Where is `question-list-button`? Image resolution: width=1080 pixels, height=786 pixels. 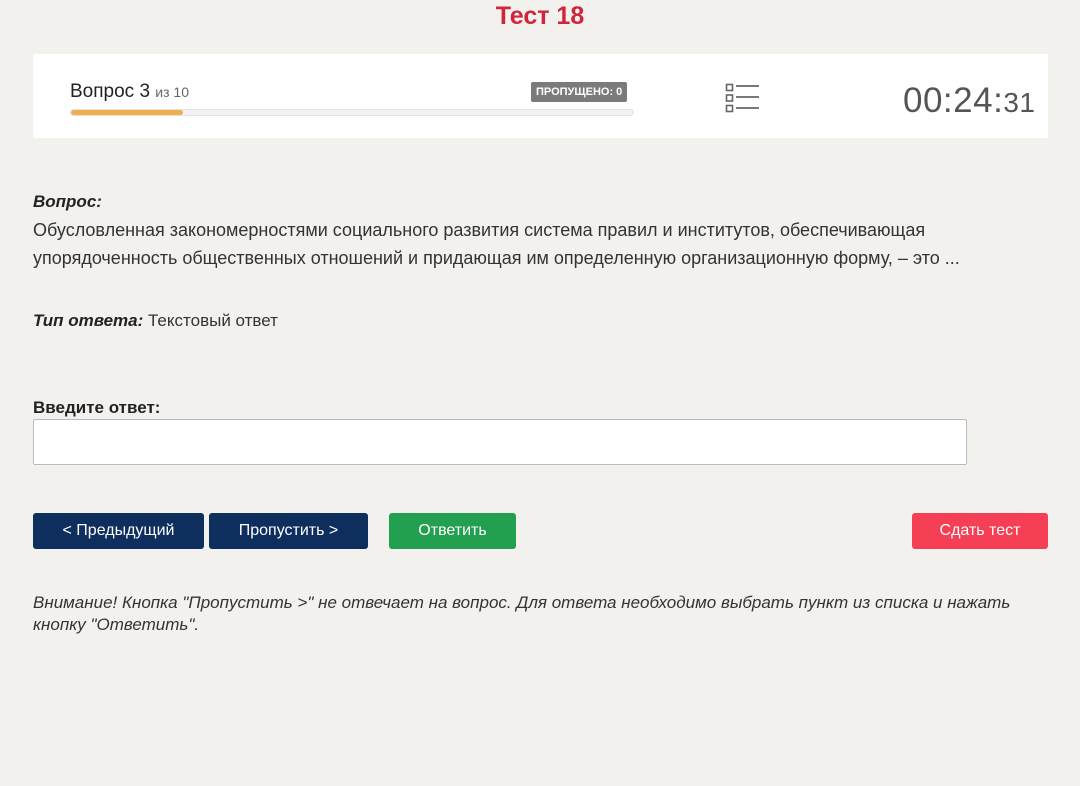
question-list-button is located at coordinates (743, 98).